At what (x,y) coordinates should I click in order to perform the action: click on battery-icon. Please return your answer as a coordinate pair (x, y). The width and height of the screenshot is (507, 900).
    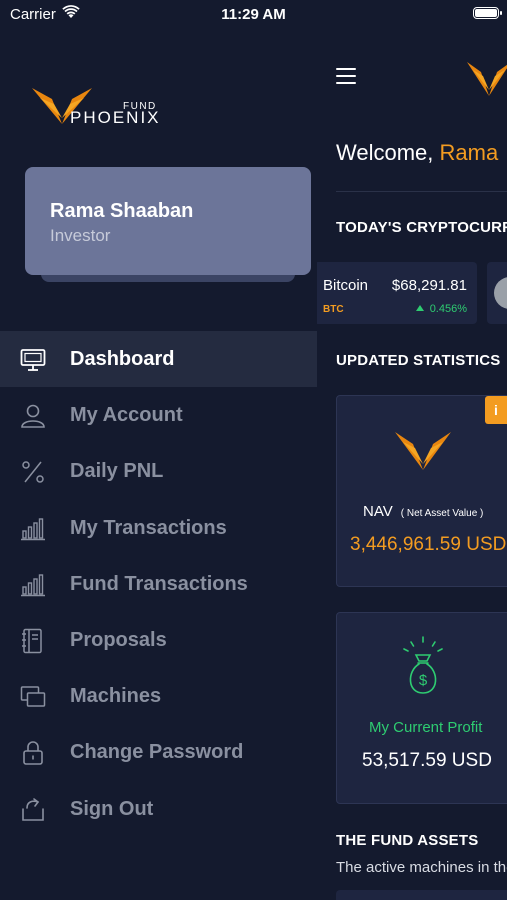
    Looking at the image, I should click on (487, 13).